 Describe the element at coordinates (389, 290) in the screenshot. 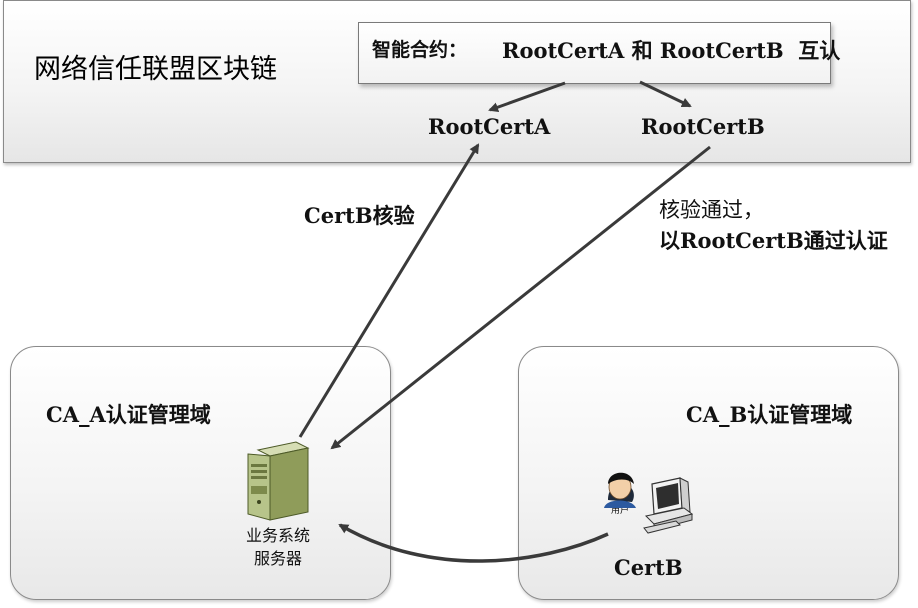

I see `arrow-server-to-roota` at that location.